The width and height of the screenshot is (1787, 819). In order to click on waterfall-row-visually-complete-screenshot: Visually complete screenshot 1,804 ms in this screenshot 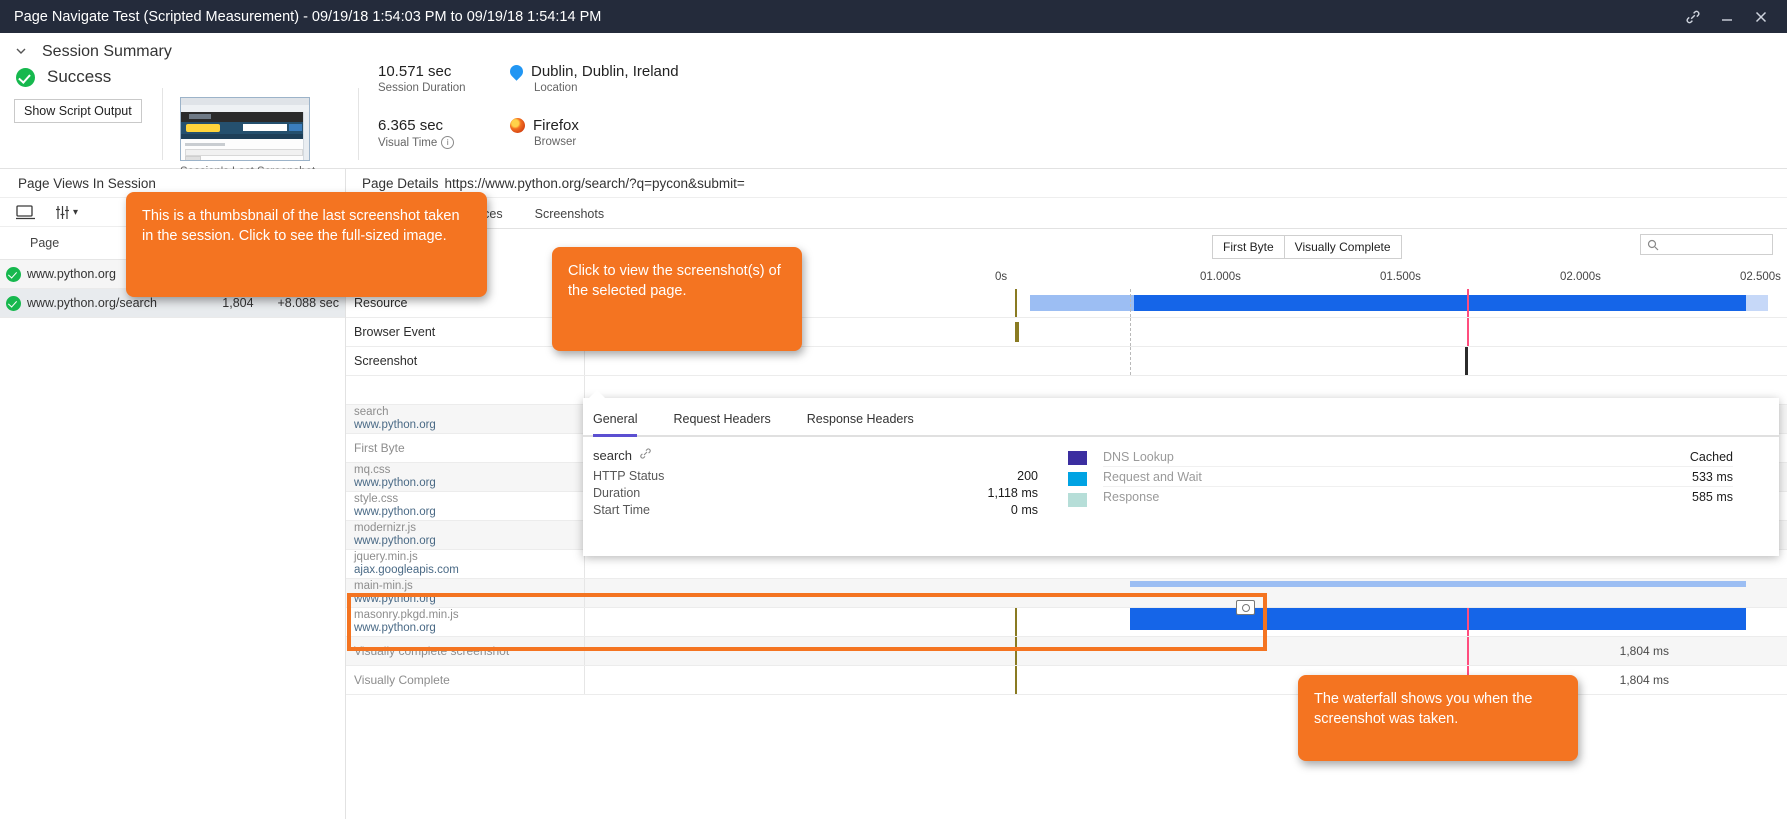, I will do `click(1066, 651)`.